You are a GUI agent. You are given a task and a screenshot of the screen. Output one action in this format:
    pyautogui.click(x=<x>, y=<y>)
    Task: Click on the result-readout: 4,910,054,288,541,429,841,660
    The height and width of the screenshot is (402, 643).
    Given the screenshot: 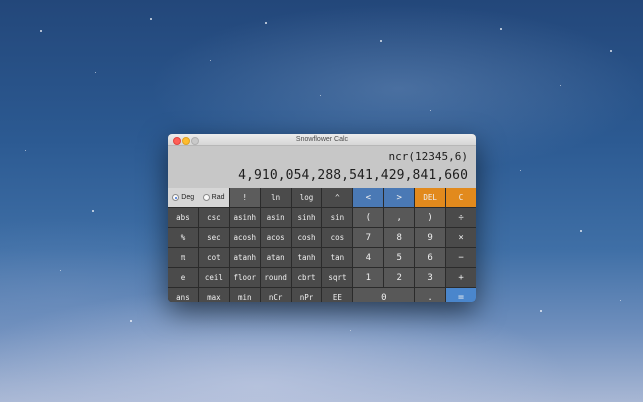 What is the action you would take?
    pyautogui.click(x=353, y=175)
    